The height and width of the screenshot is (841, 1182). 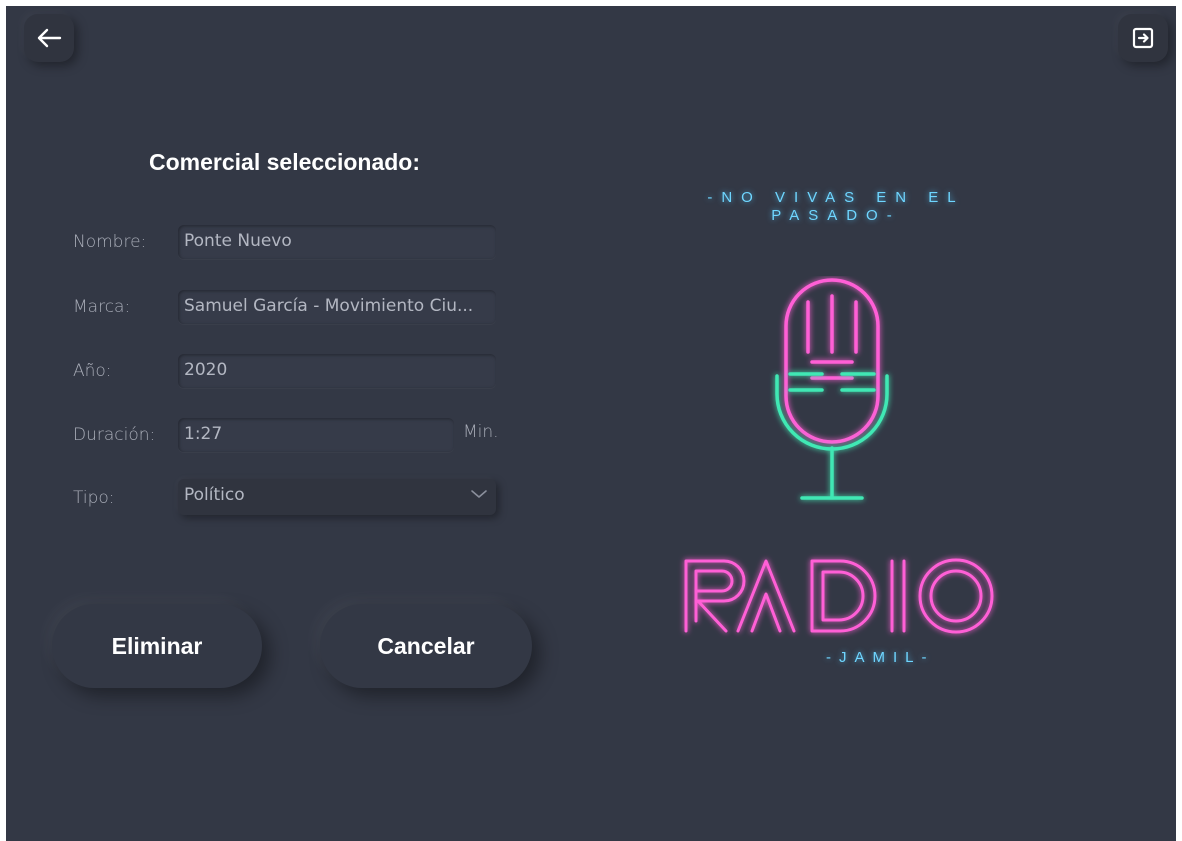 I want to click on chevron-down-icon, so click(x=479, y=494).